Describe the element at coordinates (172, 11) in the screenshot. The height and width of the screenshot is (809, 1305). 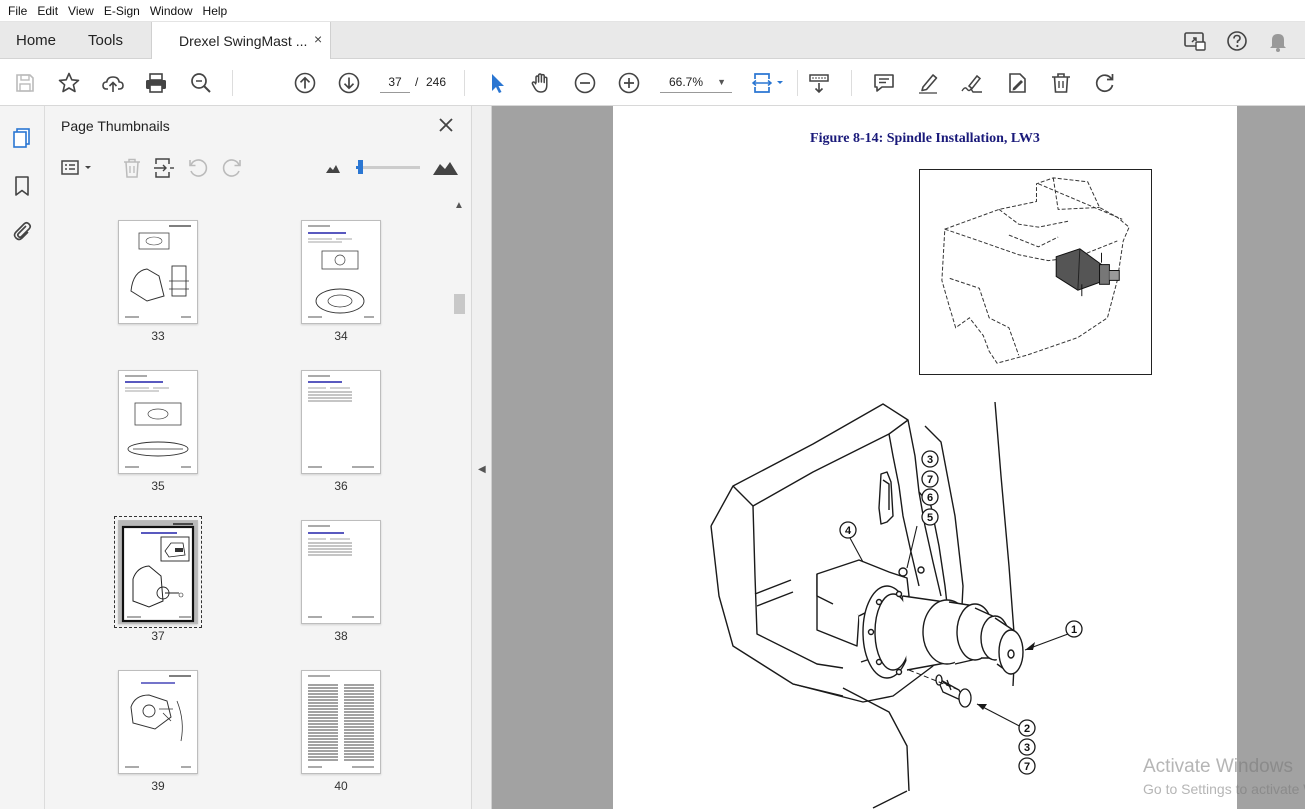
I see `menu-window: Window` at that location.